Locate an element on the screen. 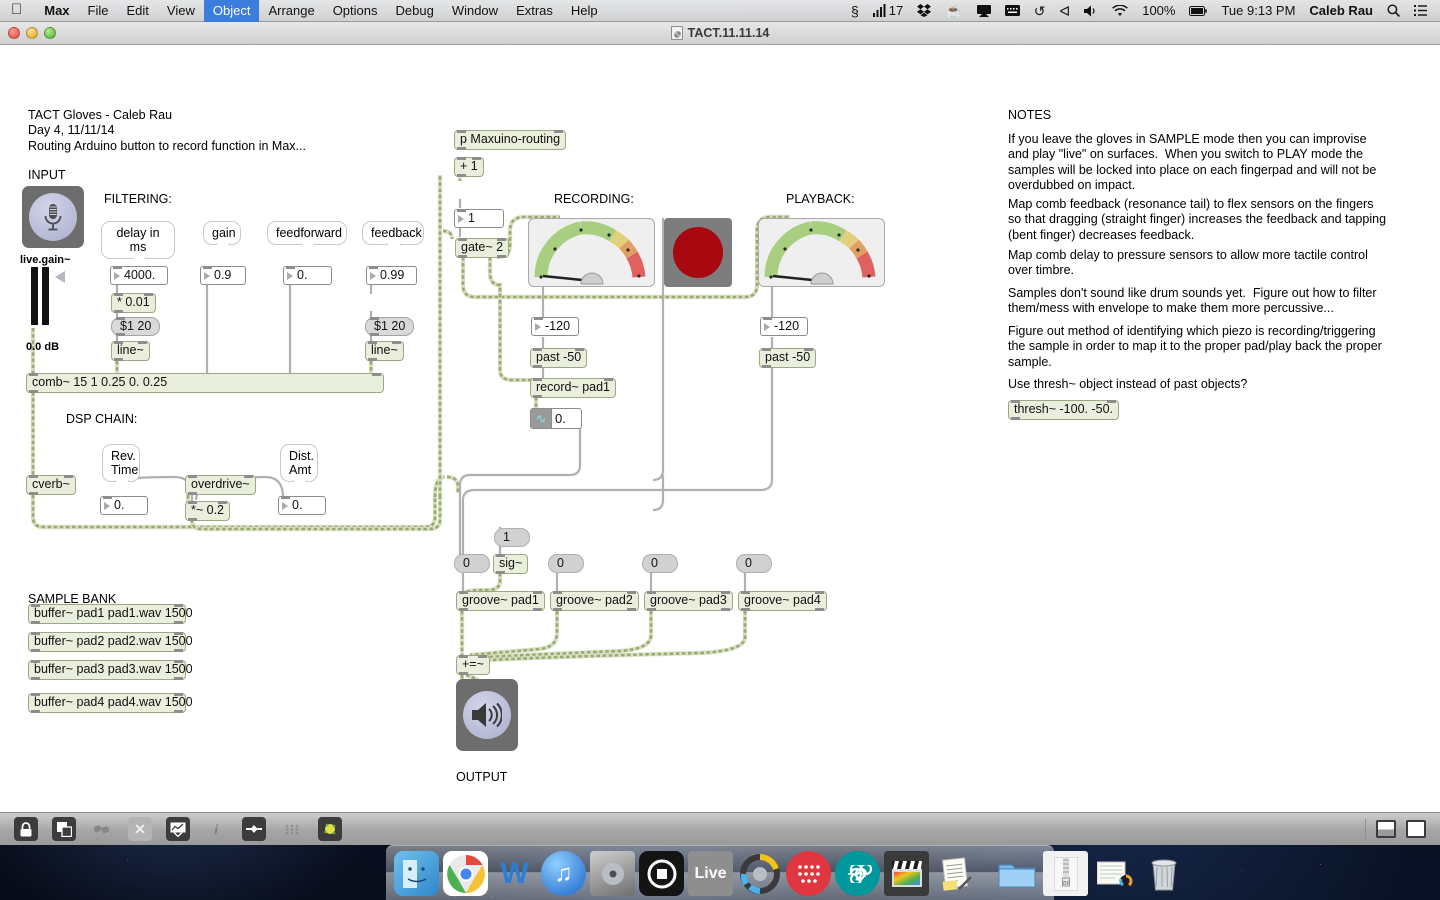 This screenshot has height=900, width=1440. numbox-pad2-trigger: 0 is located at coordinates (566, 563).